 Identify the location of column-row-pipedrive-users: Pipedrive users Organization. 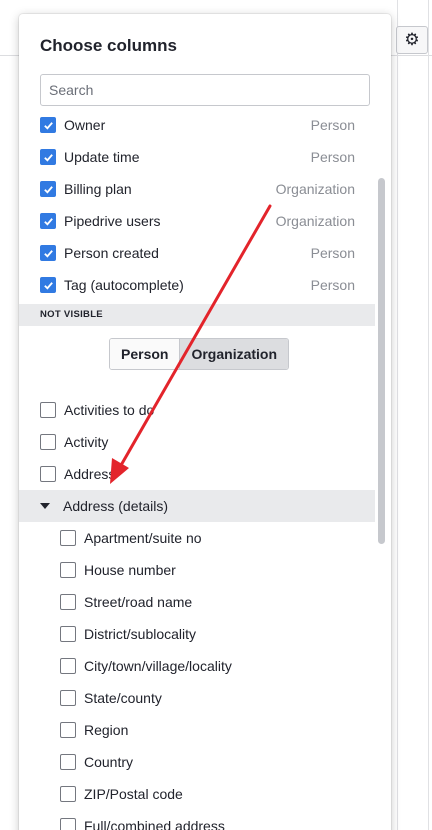
(197, 221).